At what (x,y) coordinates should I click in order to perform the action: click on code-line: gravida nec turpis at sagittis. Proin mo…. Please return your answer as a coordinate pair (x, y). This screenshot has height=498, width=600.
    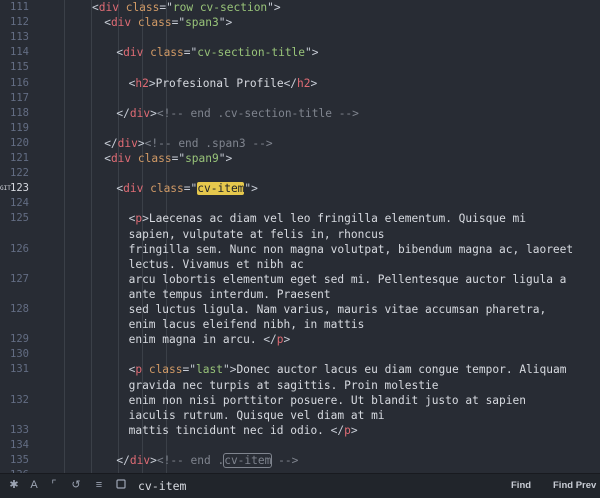
    Looking at the image, I should click on (300, 385).